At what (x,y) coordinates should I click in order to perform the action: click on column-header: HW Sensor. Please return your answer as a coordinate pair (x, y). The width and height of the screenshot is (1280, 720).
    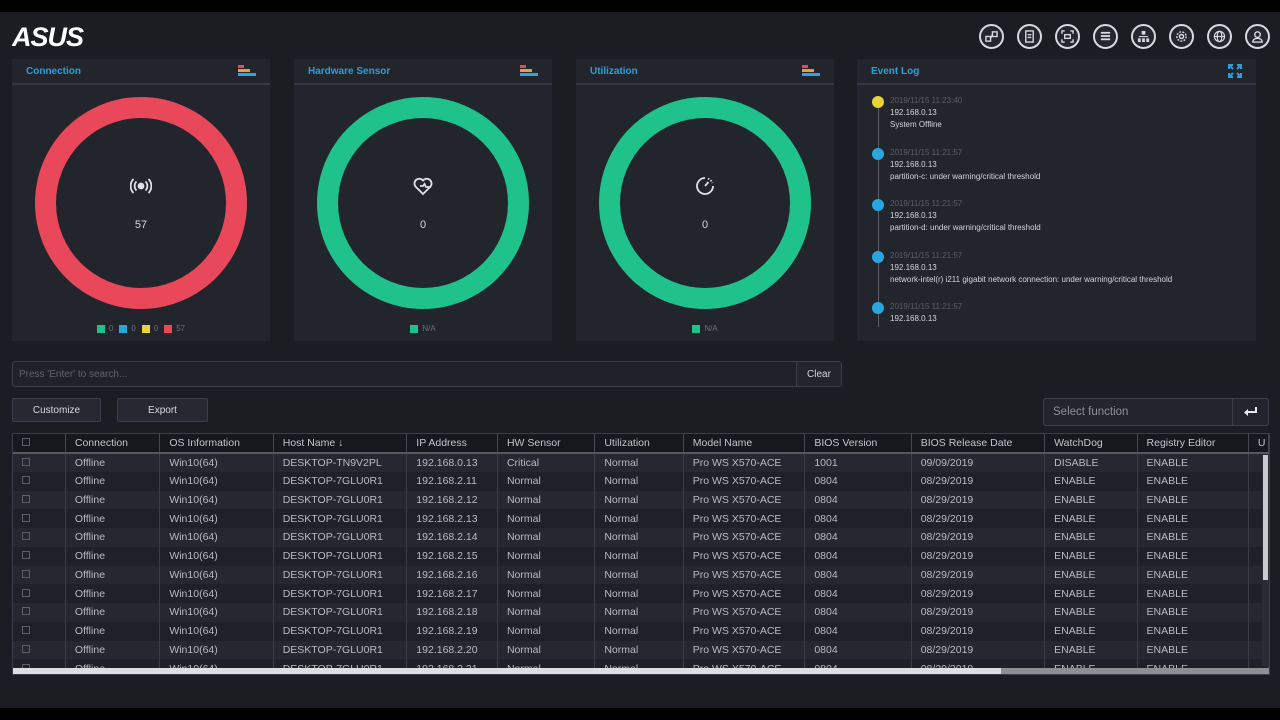
    Looking at the image, I should click on (546, 444).